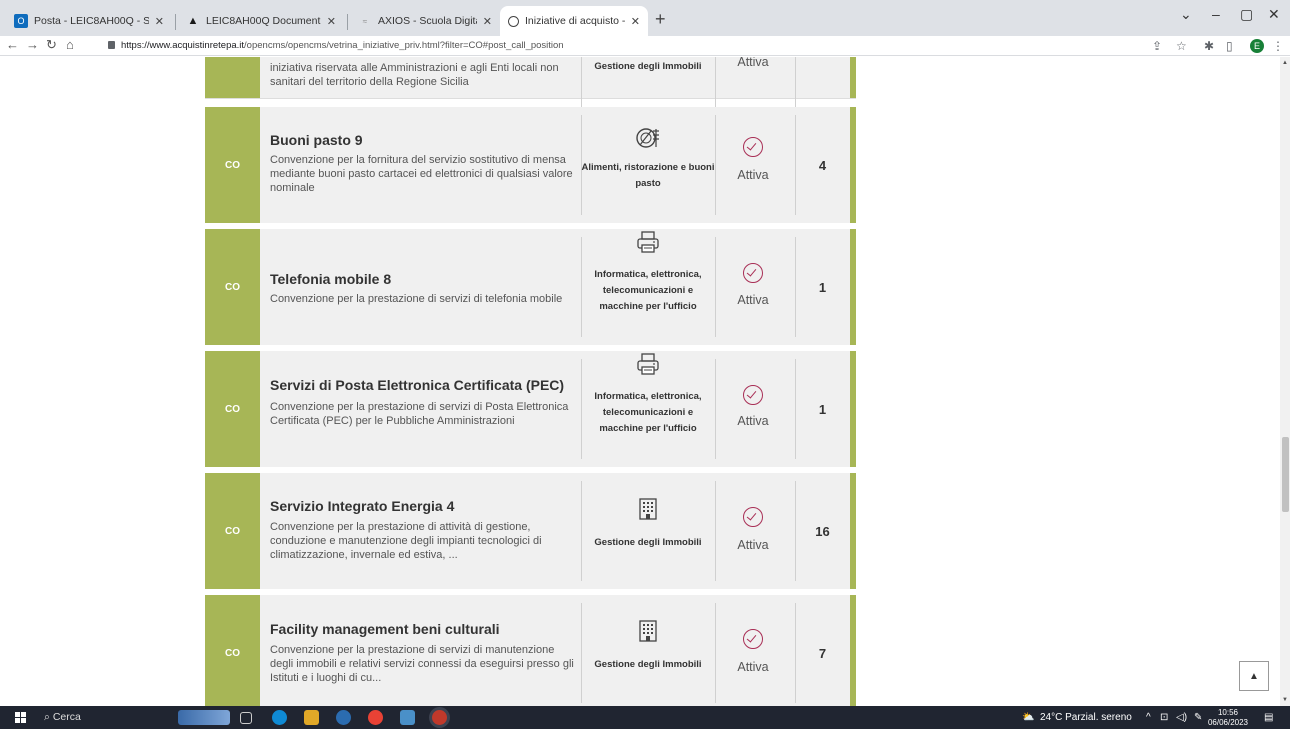 This screenshot has width=1290, height=729. What do you see at coordinates (32, 45) in the screenshot?
I see `forward-icon: →` at bounding box center [32, 45].